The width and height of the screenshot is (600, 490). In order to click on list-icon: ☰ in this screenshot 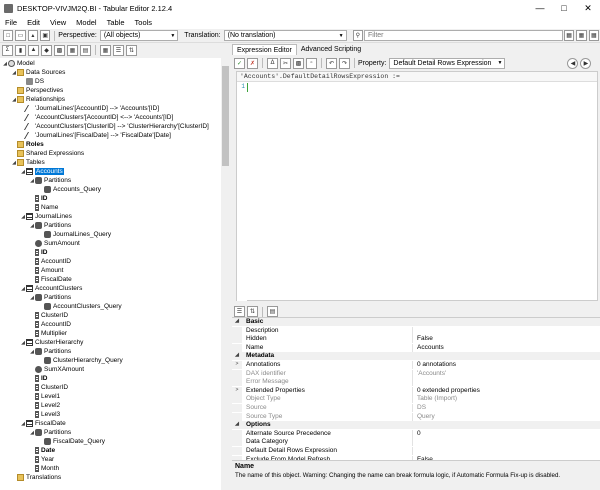, I will do `click(118, 50)`.